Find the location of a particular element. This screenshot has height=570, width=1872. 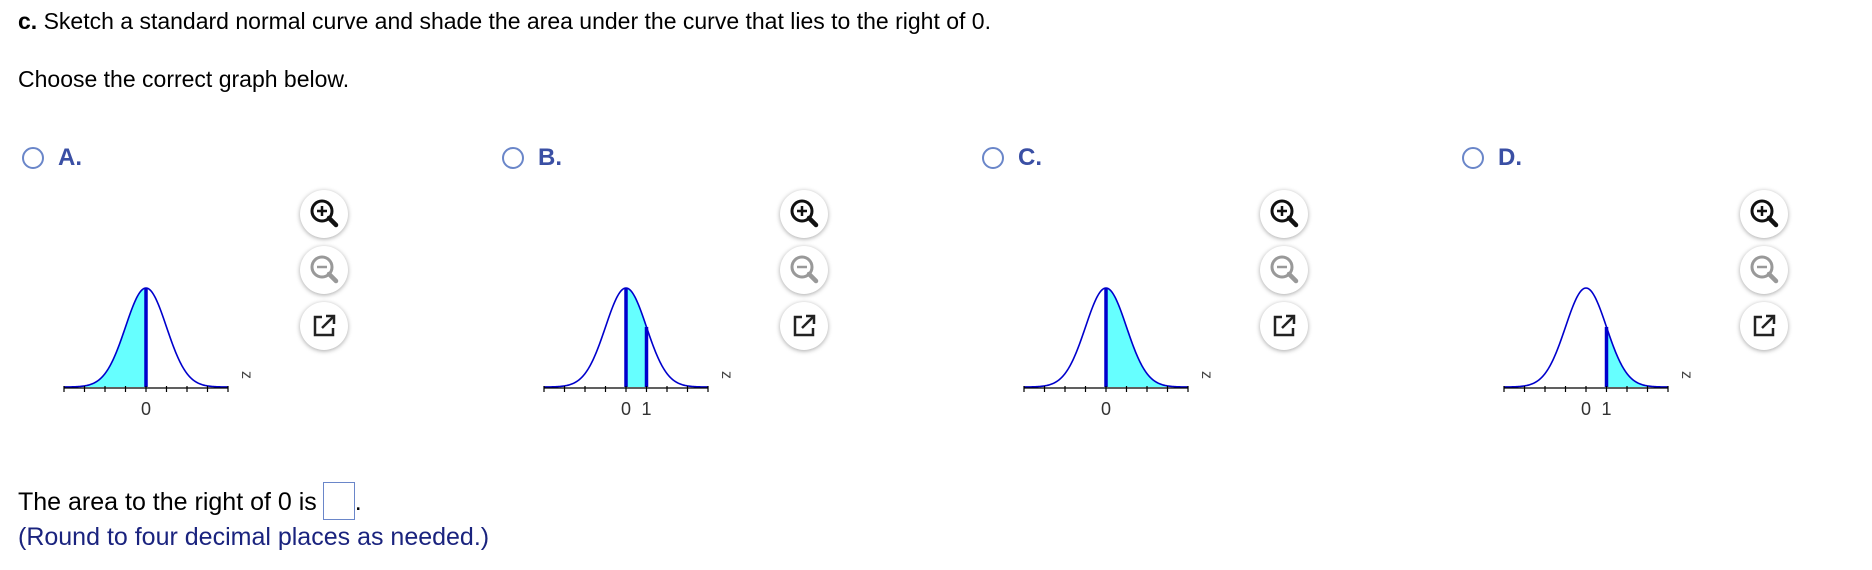

option-a-label: A. is located at coordinates (70, 158).